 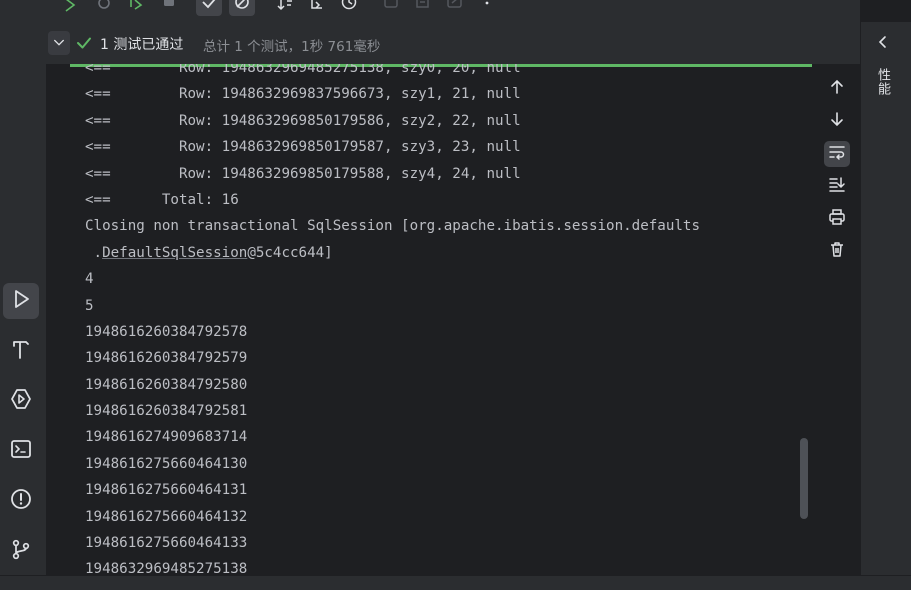 I want to click on print-icon, so click(x=837, y=219).